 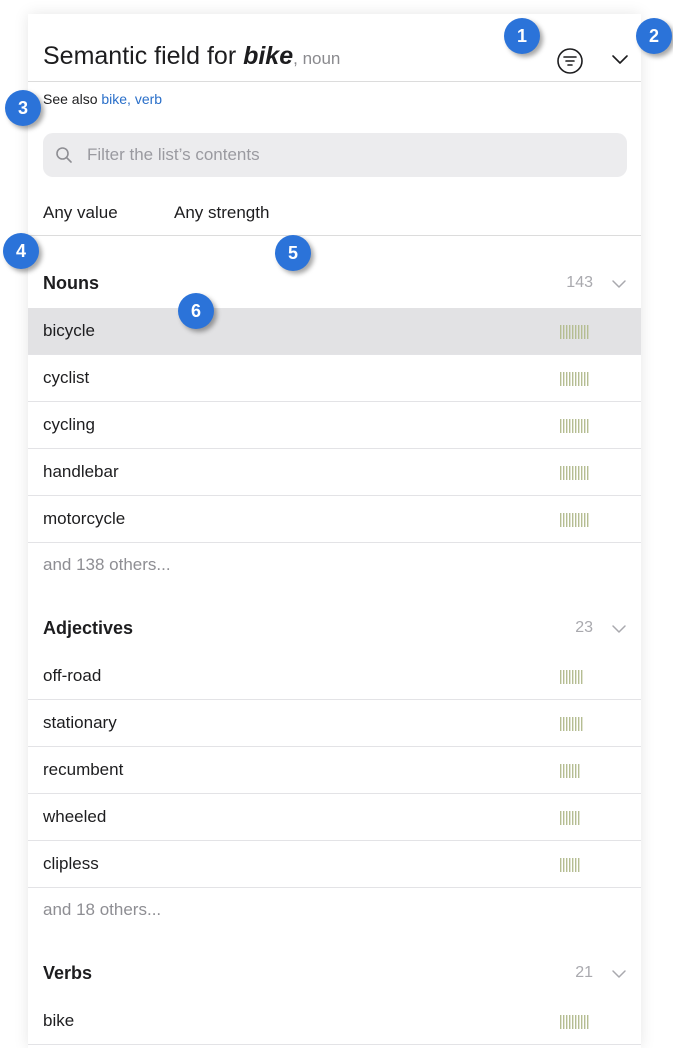 What do you see at coordinates (654, 36) in the screenshot?
I see `annotation-badge: 2` at bounding box center [654, 36].